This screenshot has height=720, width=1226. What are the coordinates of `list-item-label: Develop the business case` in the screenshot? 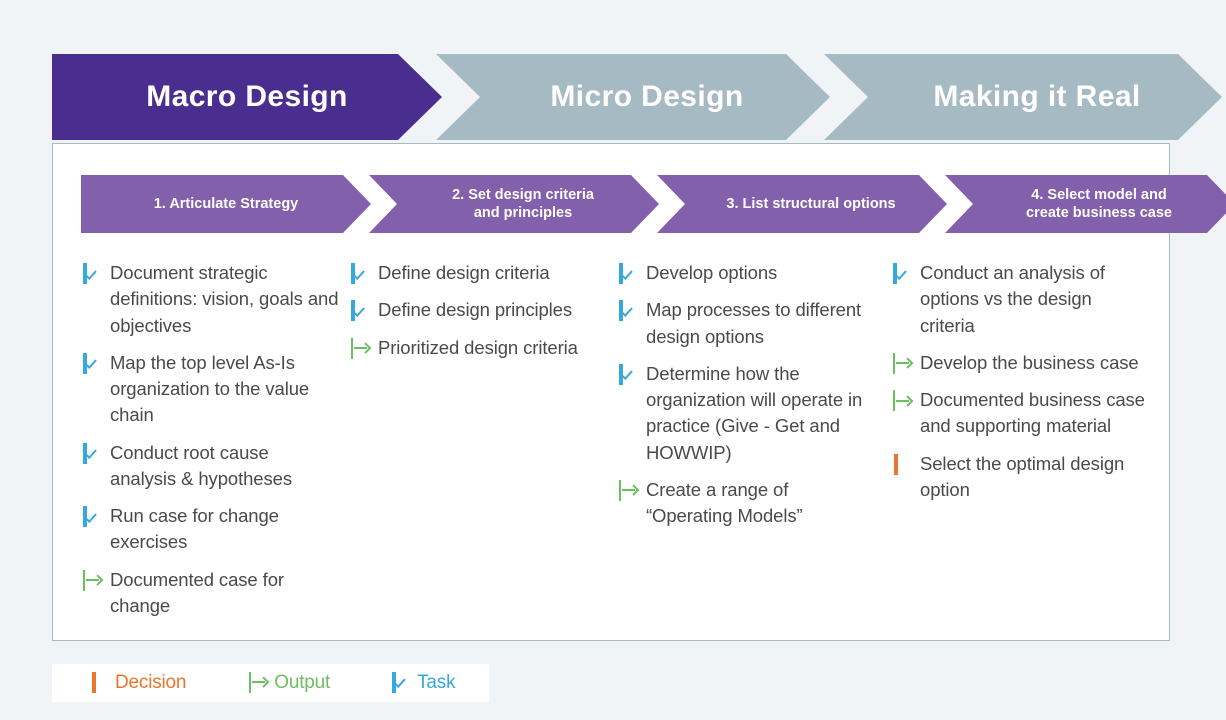 It's located at (1029, 362).